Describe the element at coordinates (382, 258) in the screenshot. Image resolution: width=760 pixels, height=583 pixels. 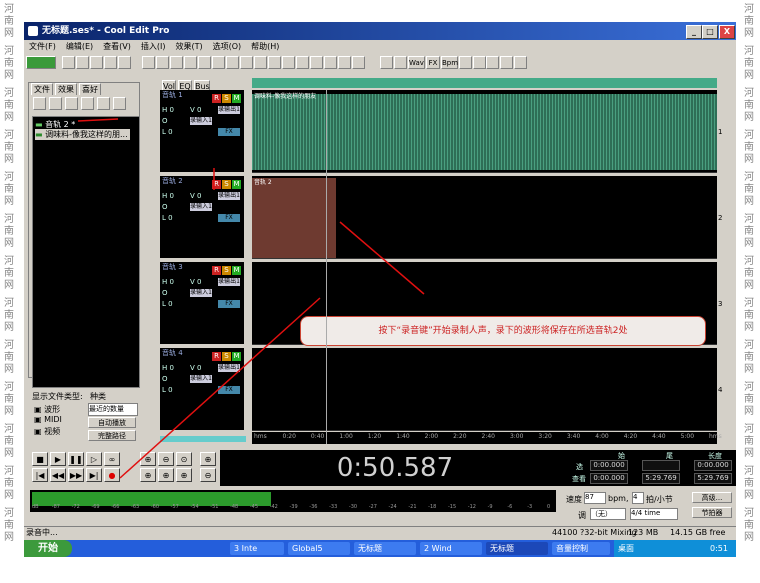
I see `arrow-to-track2-wave` at that location.